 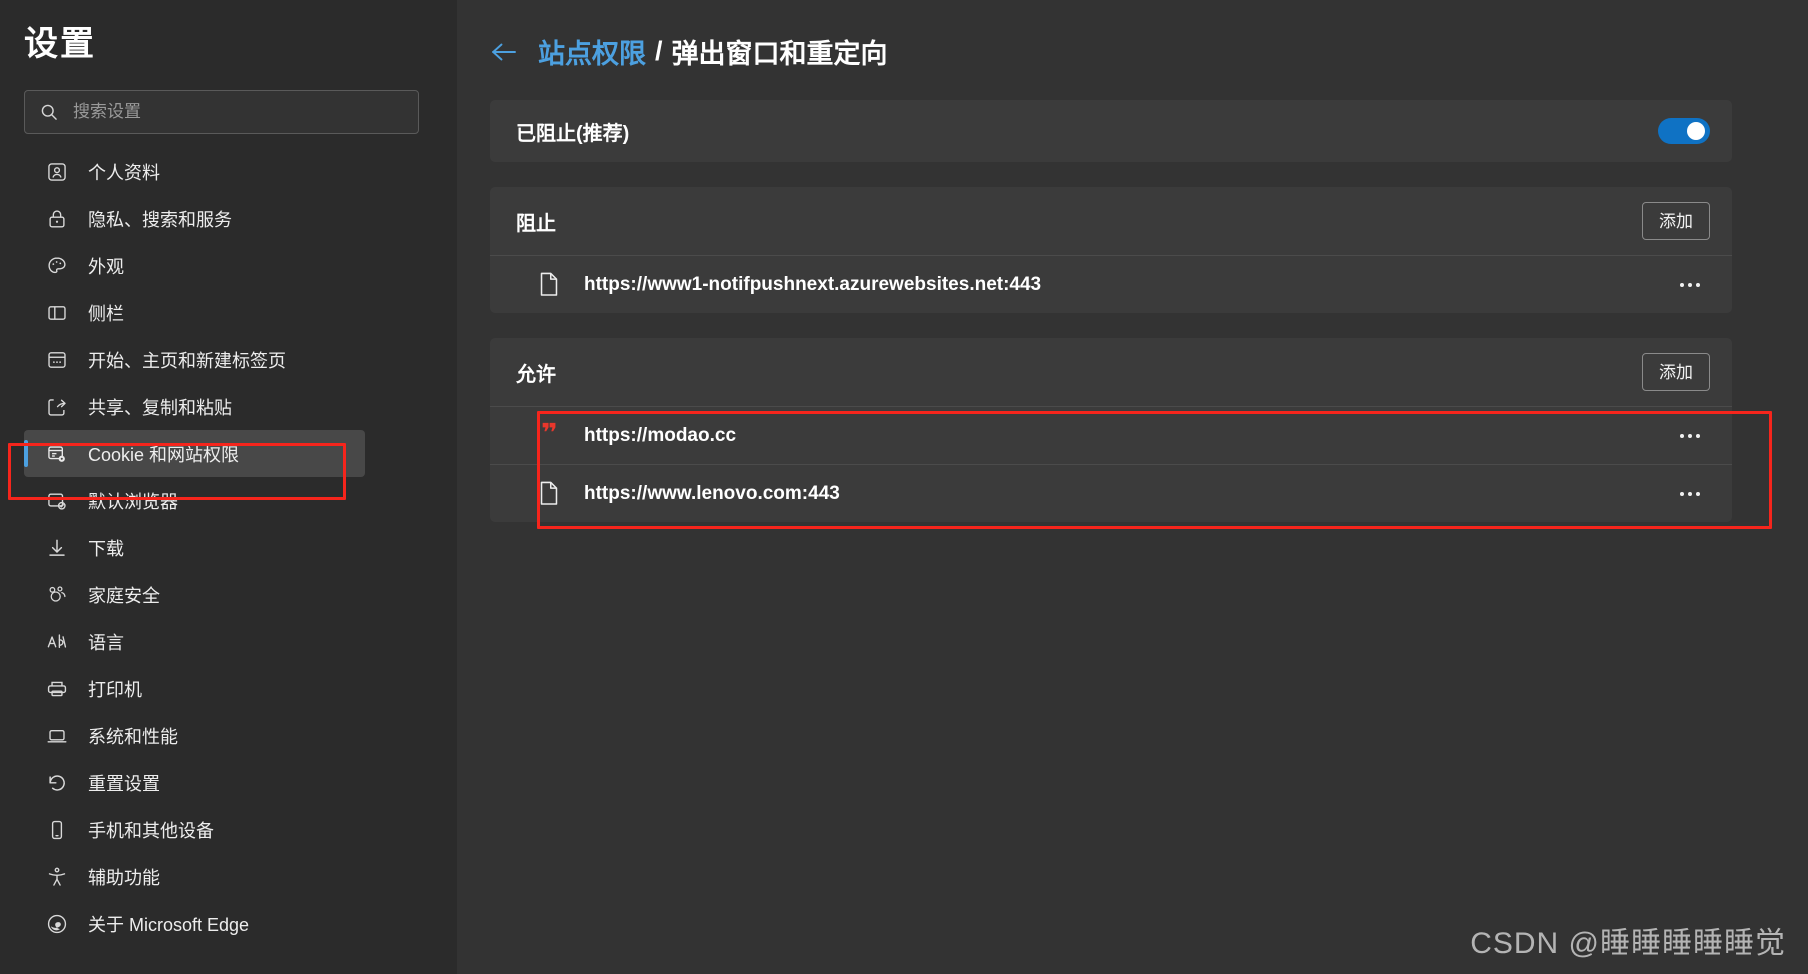 I want to click on sidebar-item-label: 开始、主页和新建标签页, so click(x=187, y=360).